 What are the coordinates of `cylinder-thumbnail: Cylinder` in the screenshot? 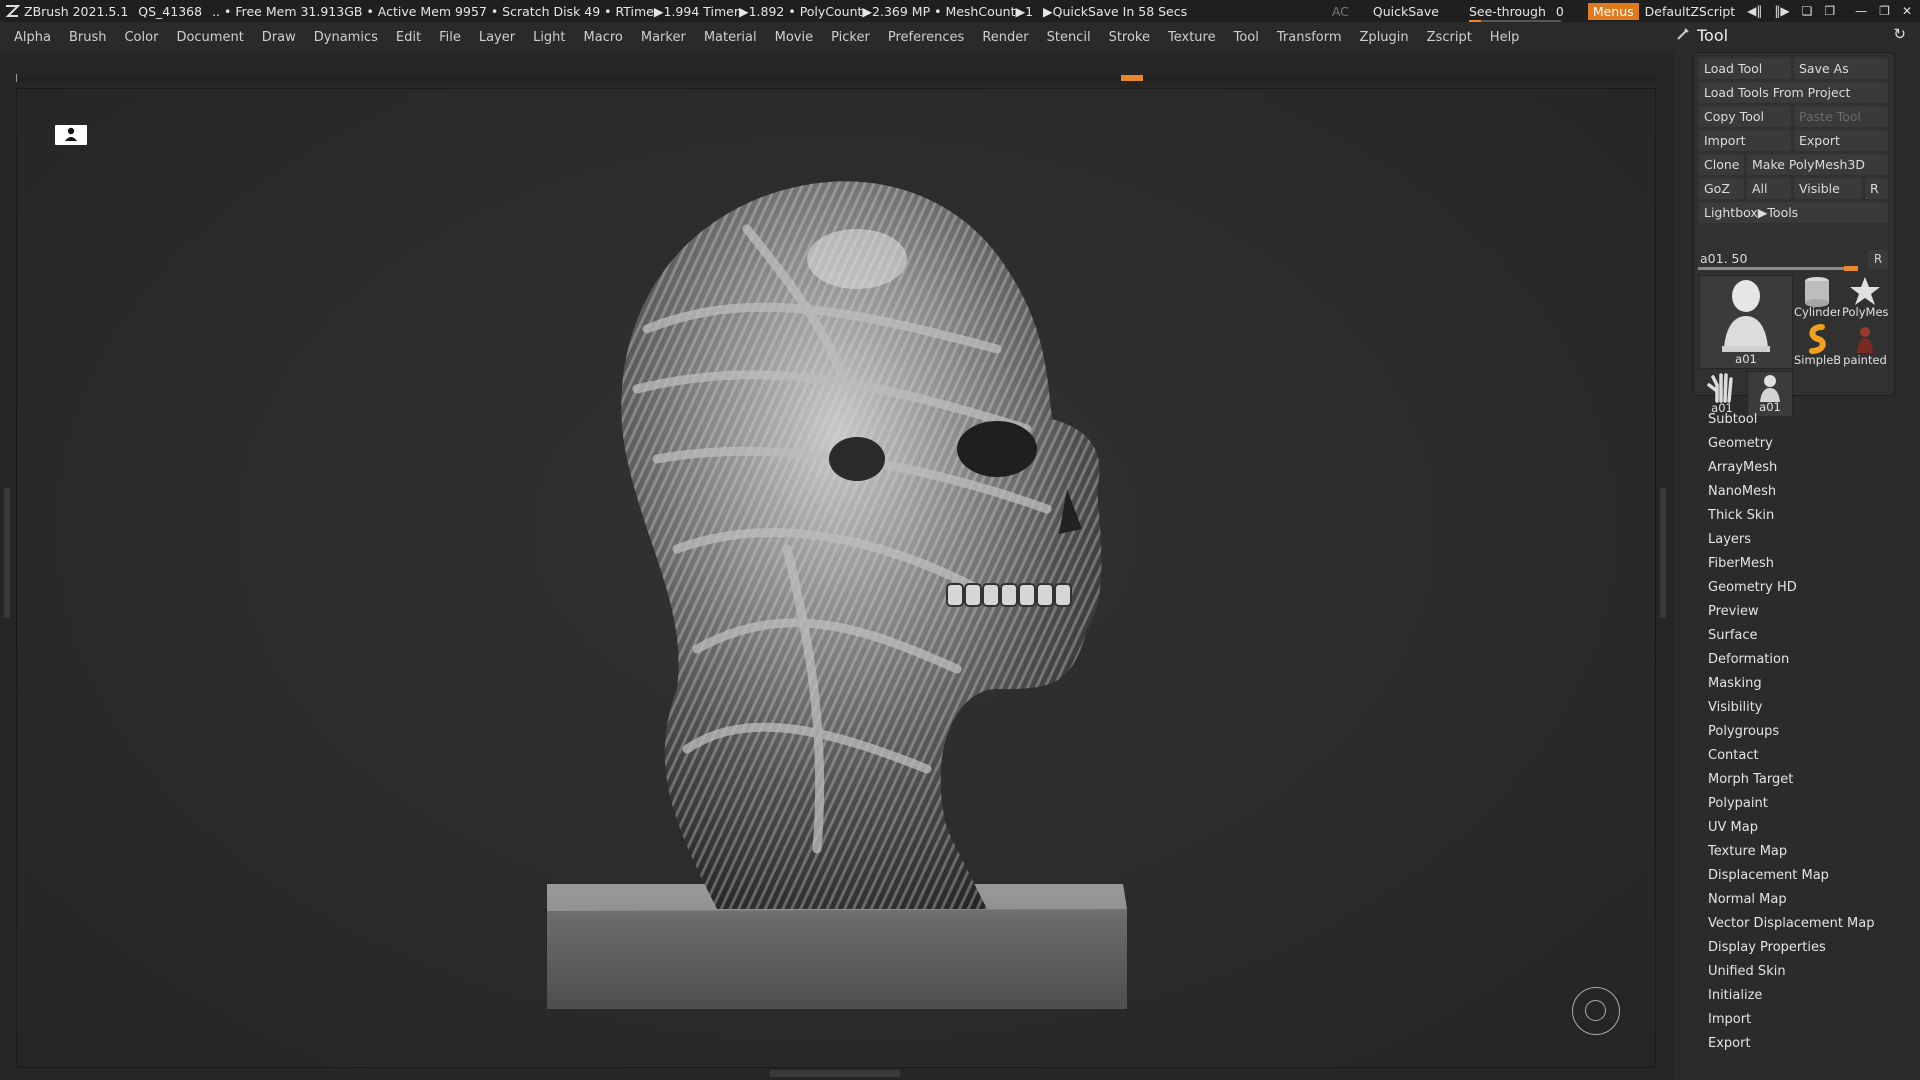 It's located at (1817, 298).